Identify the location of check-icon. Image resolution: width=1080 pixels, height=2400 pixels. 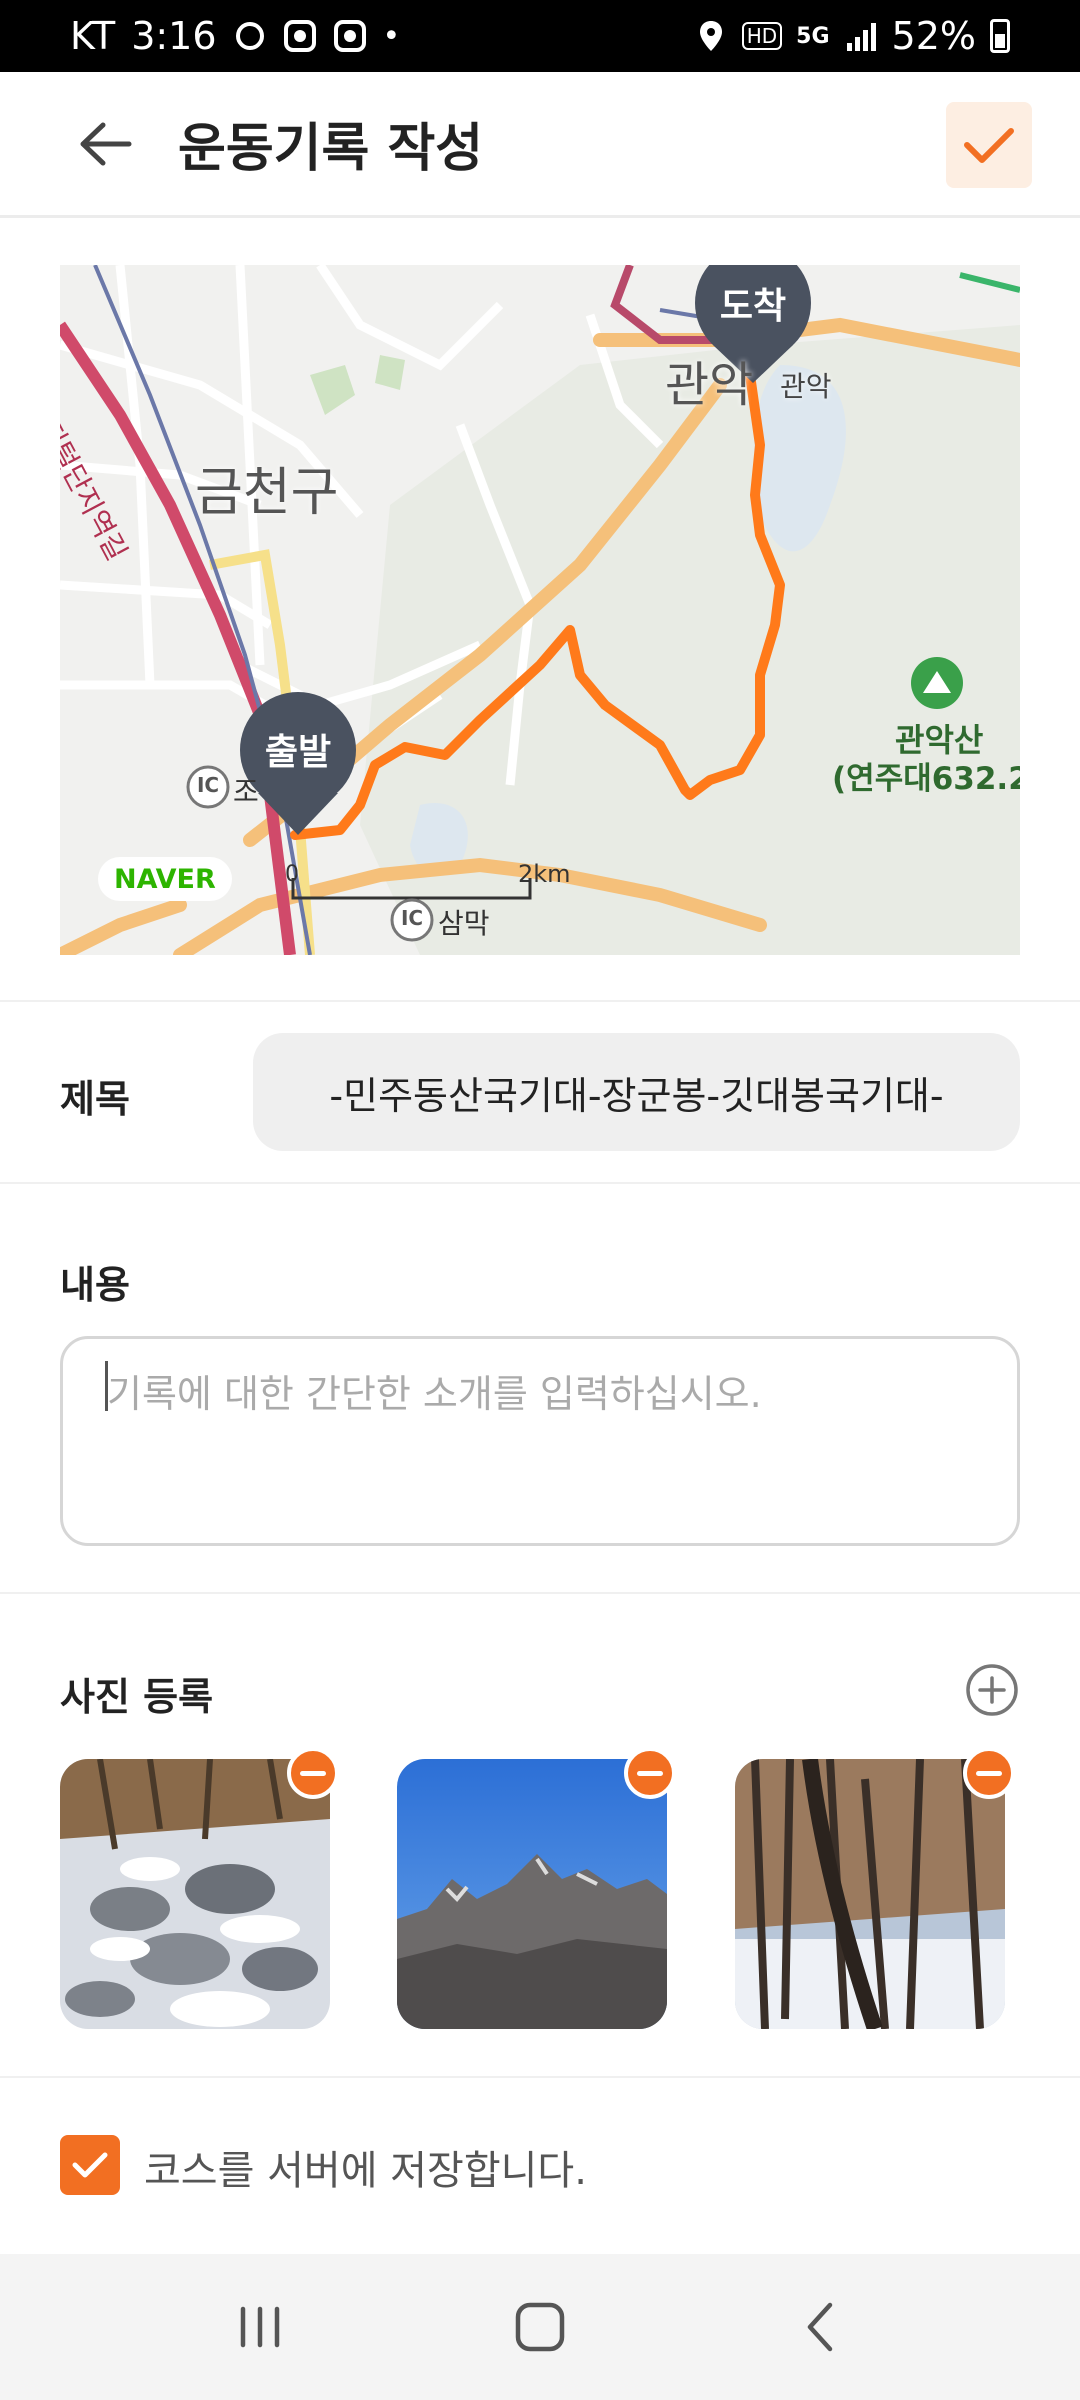
(989, 145).